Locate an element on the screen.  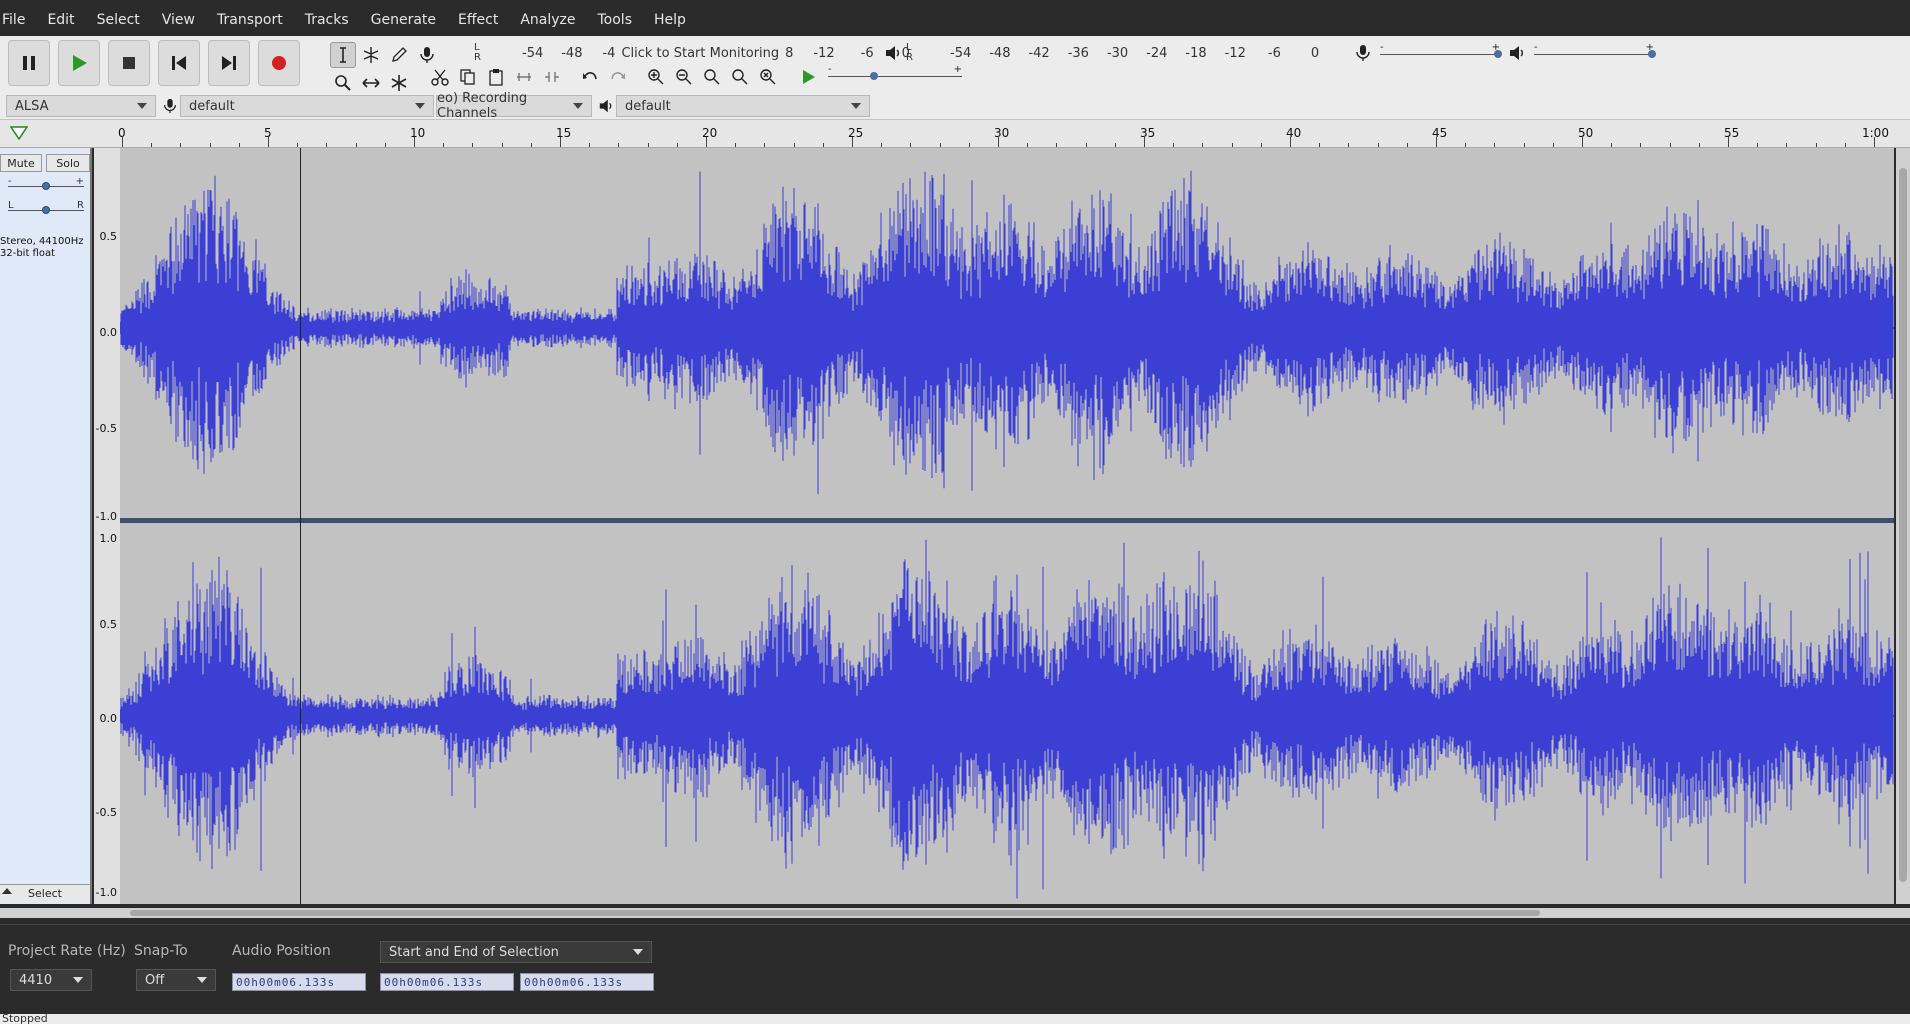
skip-to-end-button is located at coordinates (229, 63).